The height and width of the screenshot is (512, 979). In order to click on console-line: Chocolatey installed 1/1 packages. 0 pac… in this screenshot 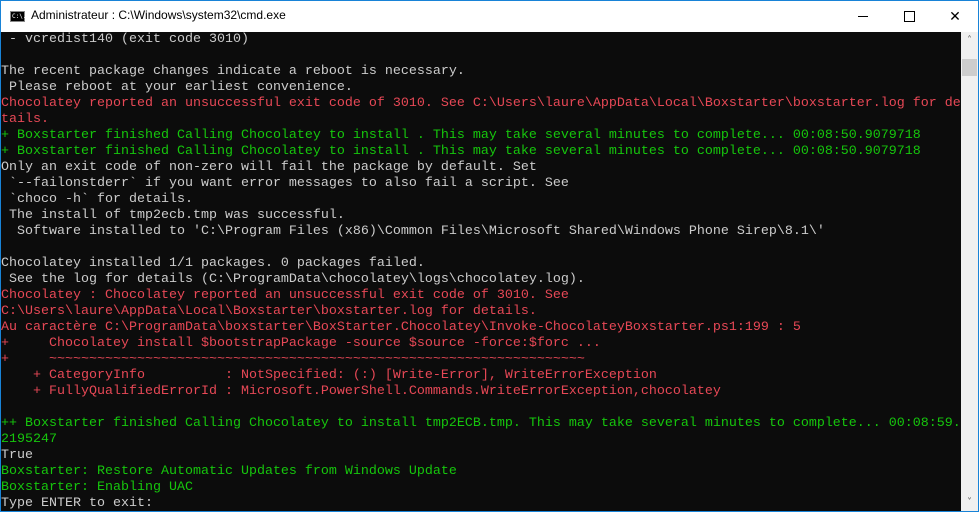, I will do `click(213, 263)`.